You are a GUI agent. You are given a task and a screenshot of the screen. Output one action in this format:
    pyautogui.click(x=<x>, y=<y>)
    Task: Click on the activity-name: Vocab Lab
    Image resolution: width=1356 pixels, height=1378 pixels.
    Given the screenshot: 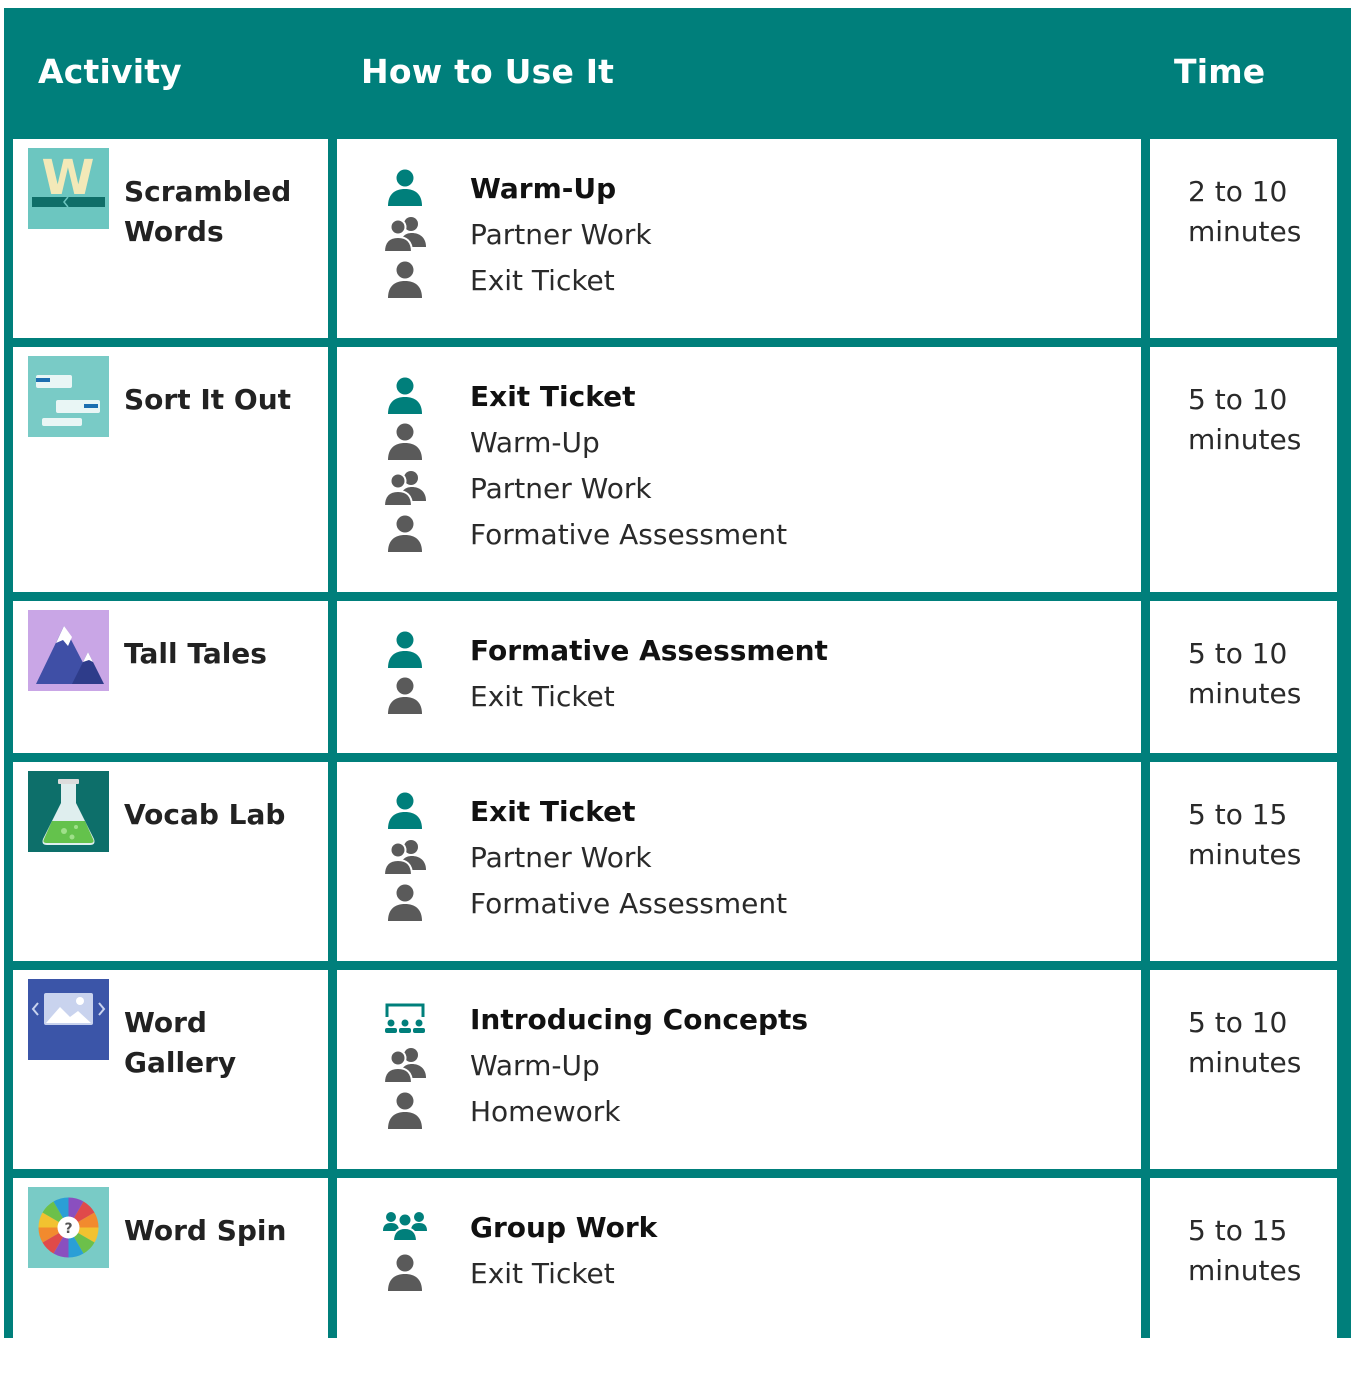 What is the action you would take?
    pyautogui.click(x=205, y=814)
    